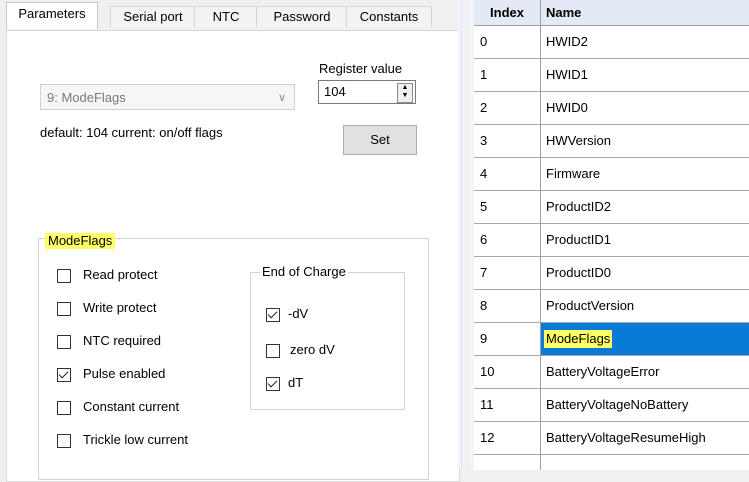 The width and height of the screenshot is (749, 482). What do you see at coordinates (579, 140) in the screenshot?
I see `row-name: HWVersion` at bounding box center [579, 140].